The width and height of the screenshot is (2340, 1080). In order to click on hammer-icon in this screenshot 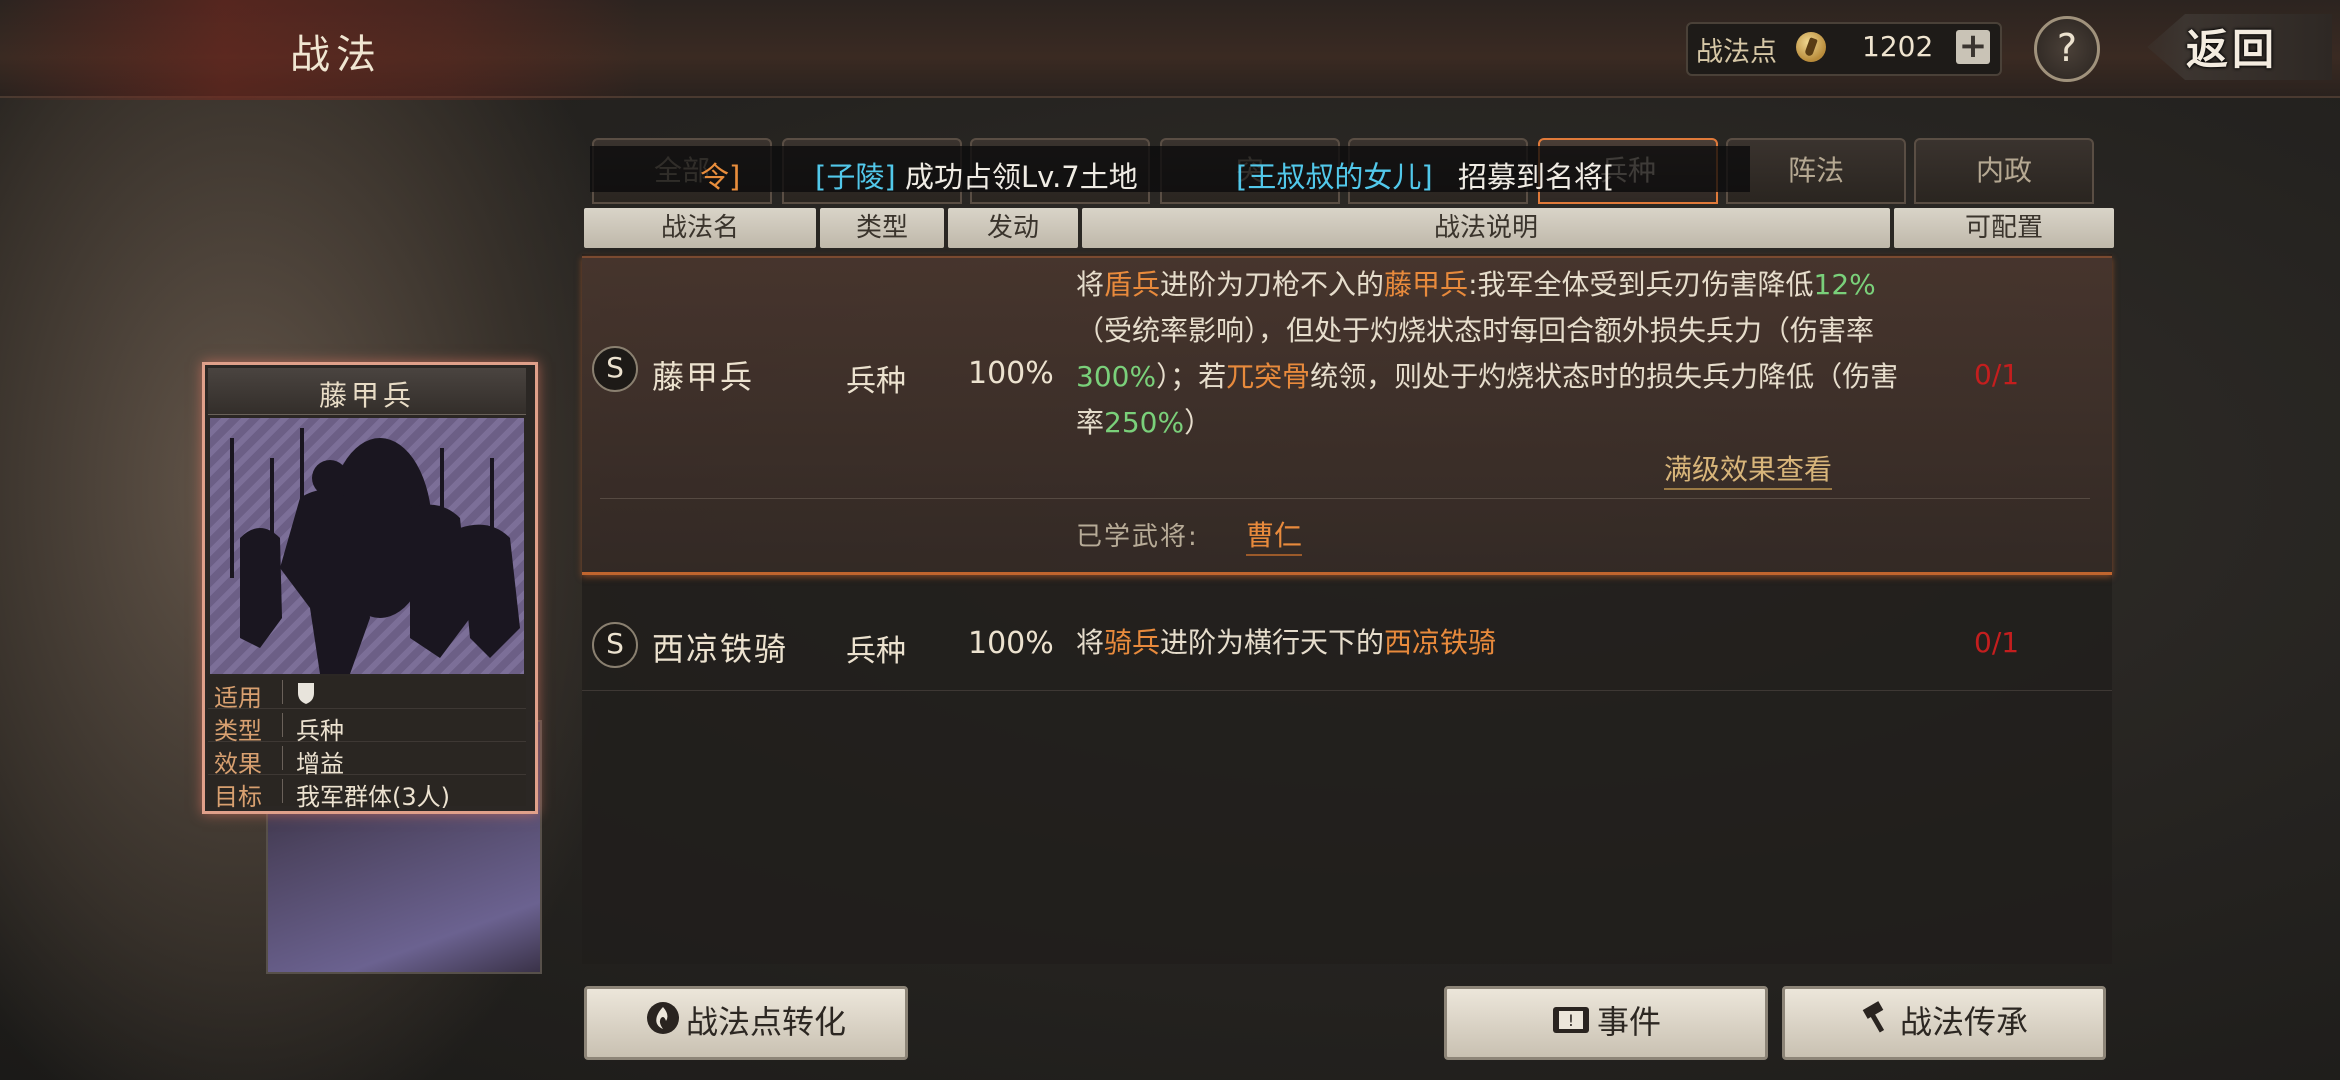, I will do `click(1877, 1024)`.